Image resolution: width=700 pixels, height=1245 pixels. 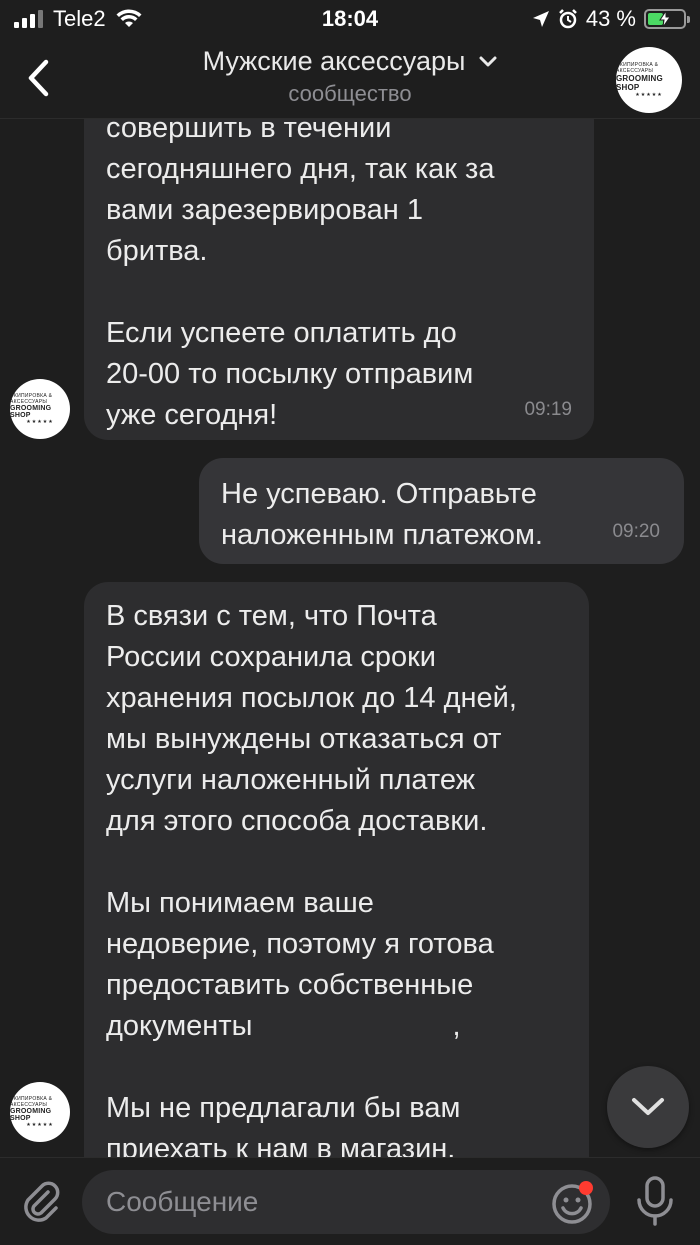 What do you see at coordinates (636, 531) in the screenshot?
I see `message-time: 09:20` at bounding box center [636, 531].